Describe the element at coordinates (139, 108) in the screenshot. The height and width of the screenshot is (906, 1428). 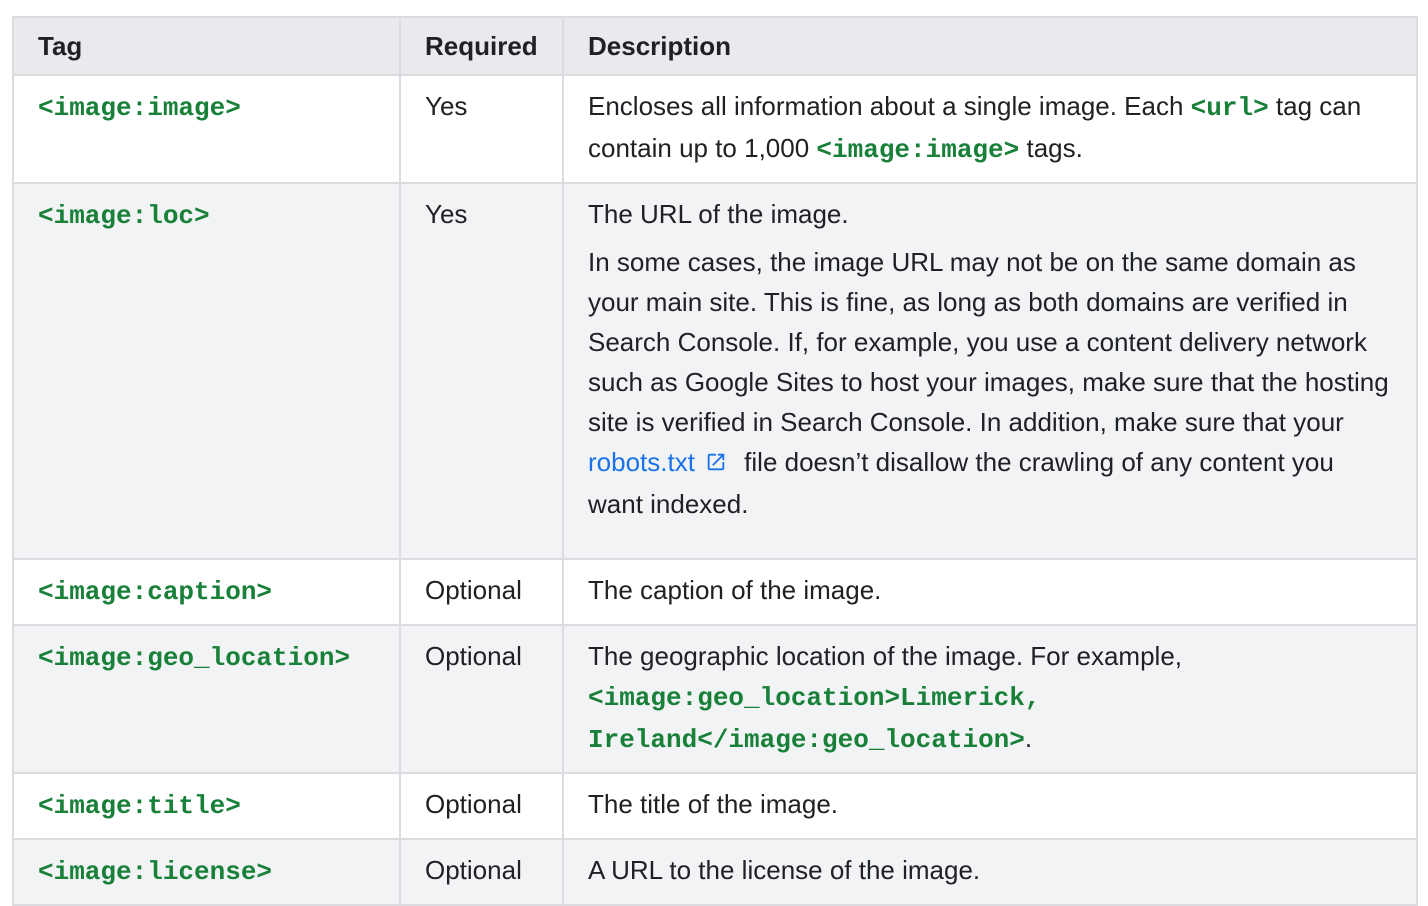
I see `tag-name: <image:image>` at that location.